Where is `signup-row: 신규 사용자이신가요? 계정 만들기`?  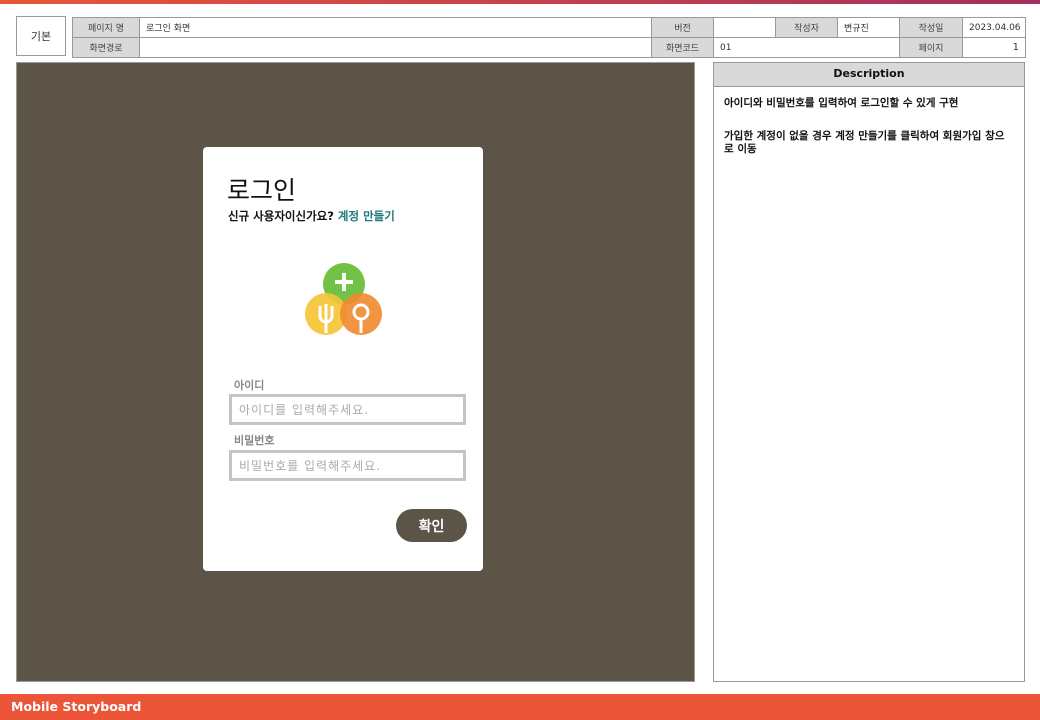 signup-row: 신규 사용자이신가요? 계정 만들기 is located at coordinates (311, 216).